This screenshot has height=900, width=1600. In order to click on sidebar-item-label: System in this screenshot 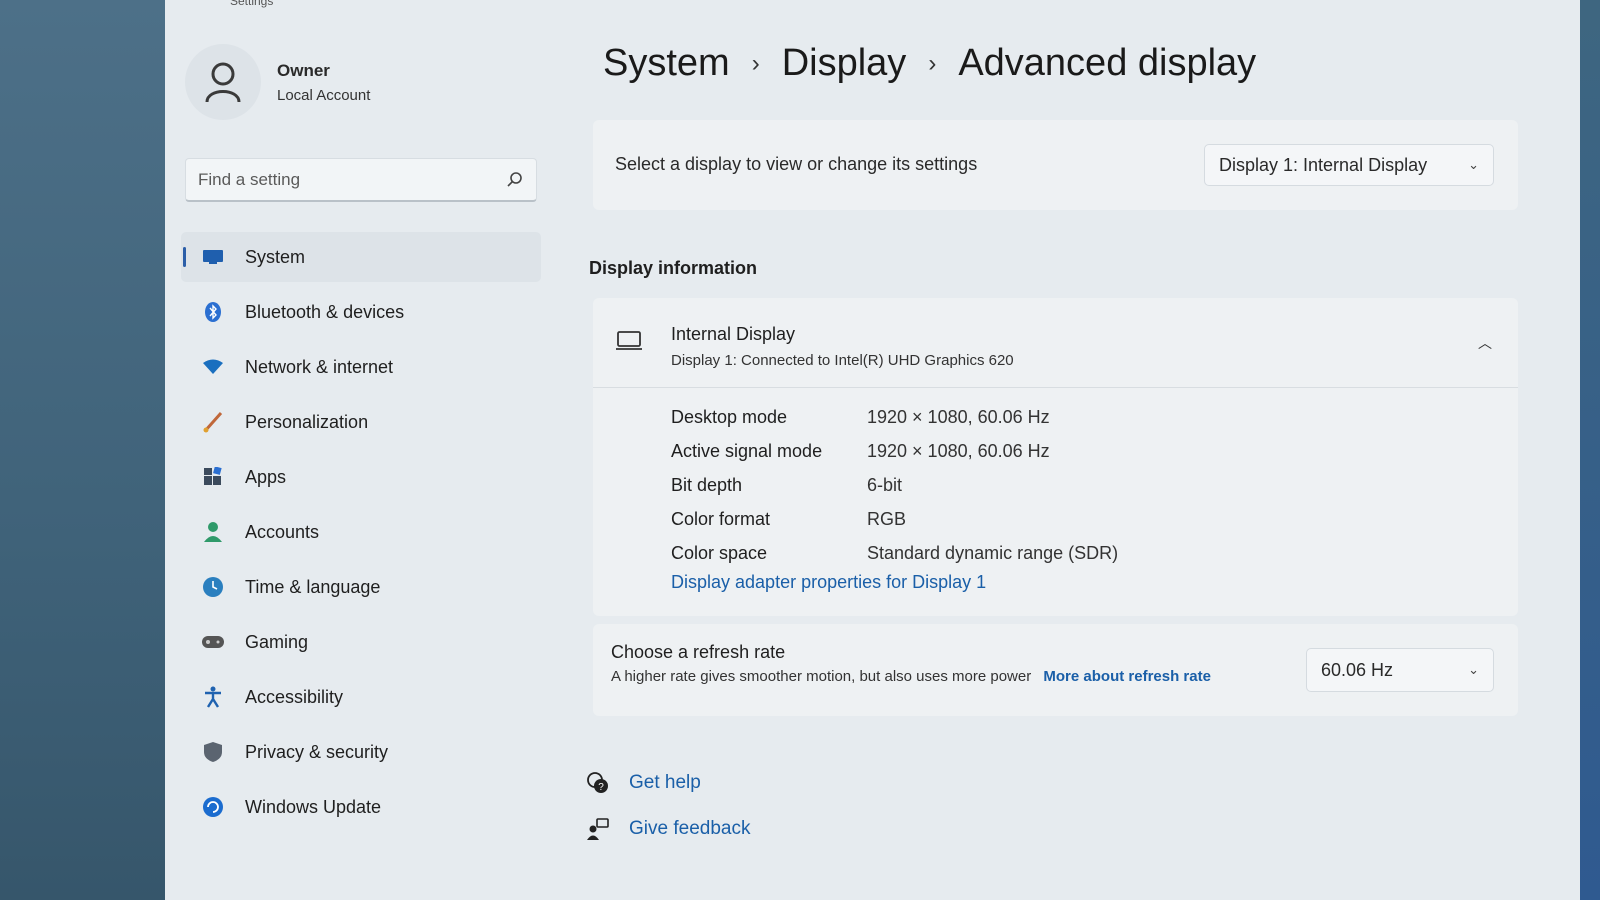, I will do `click(275, 256)`.